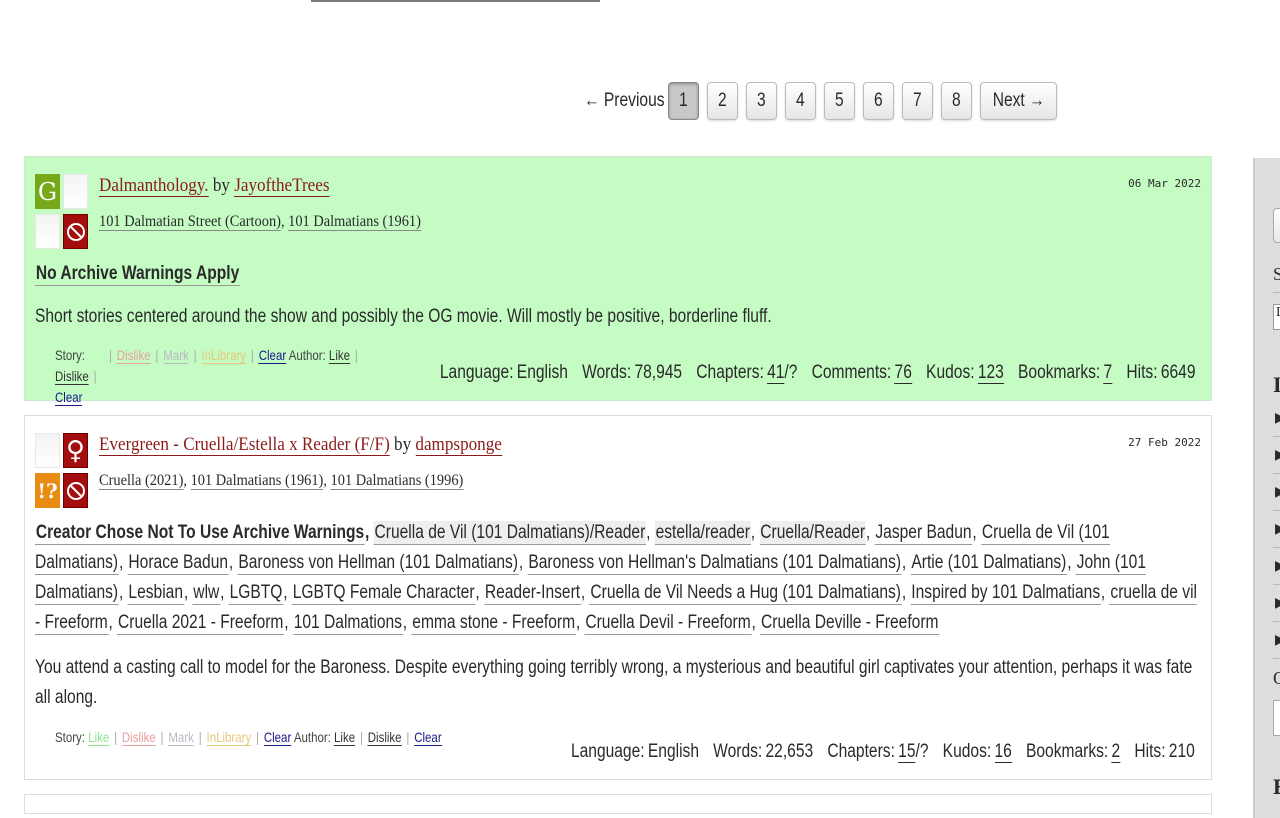  Describe the element at coordinates (1107, 373) in the screenshot. I see `bookmarks-link: 7` at that location.